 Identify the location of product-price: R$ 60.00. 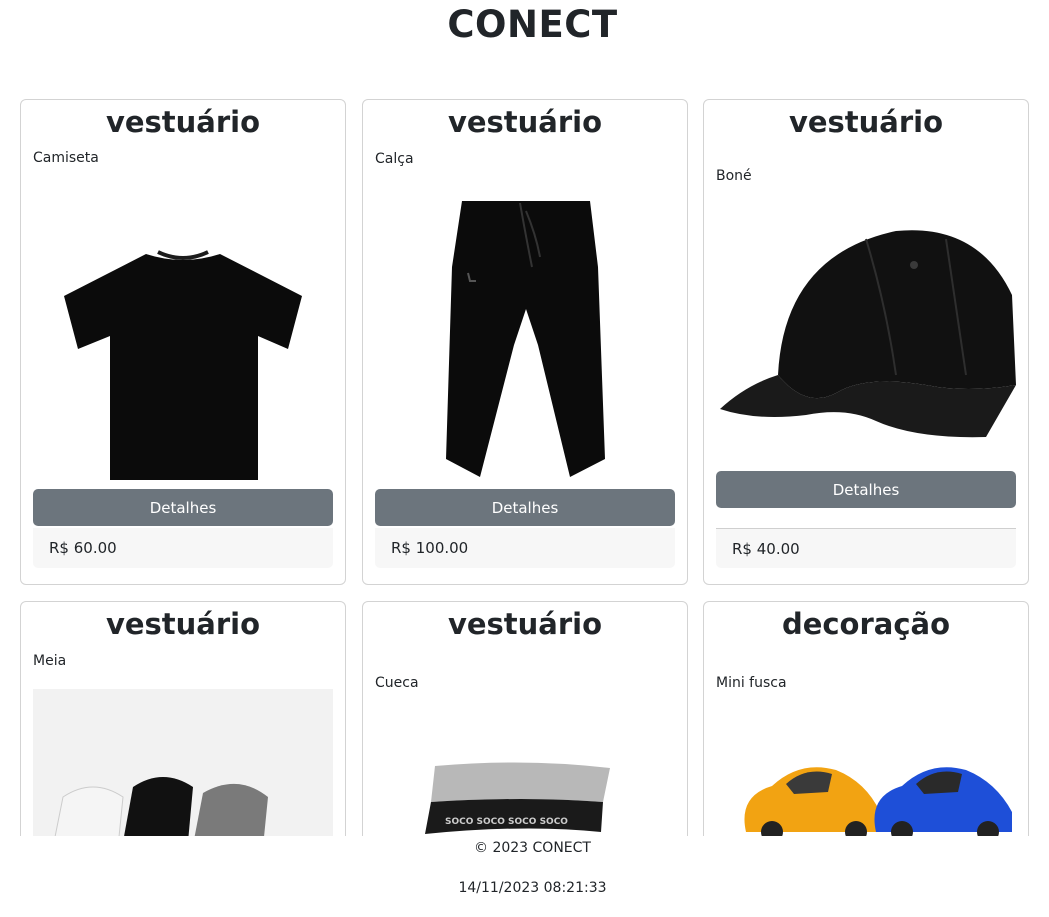
(183, 548).